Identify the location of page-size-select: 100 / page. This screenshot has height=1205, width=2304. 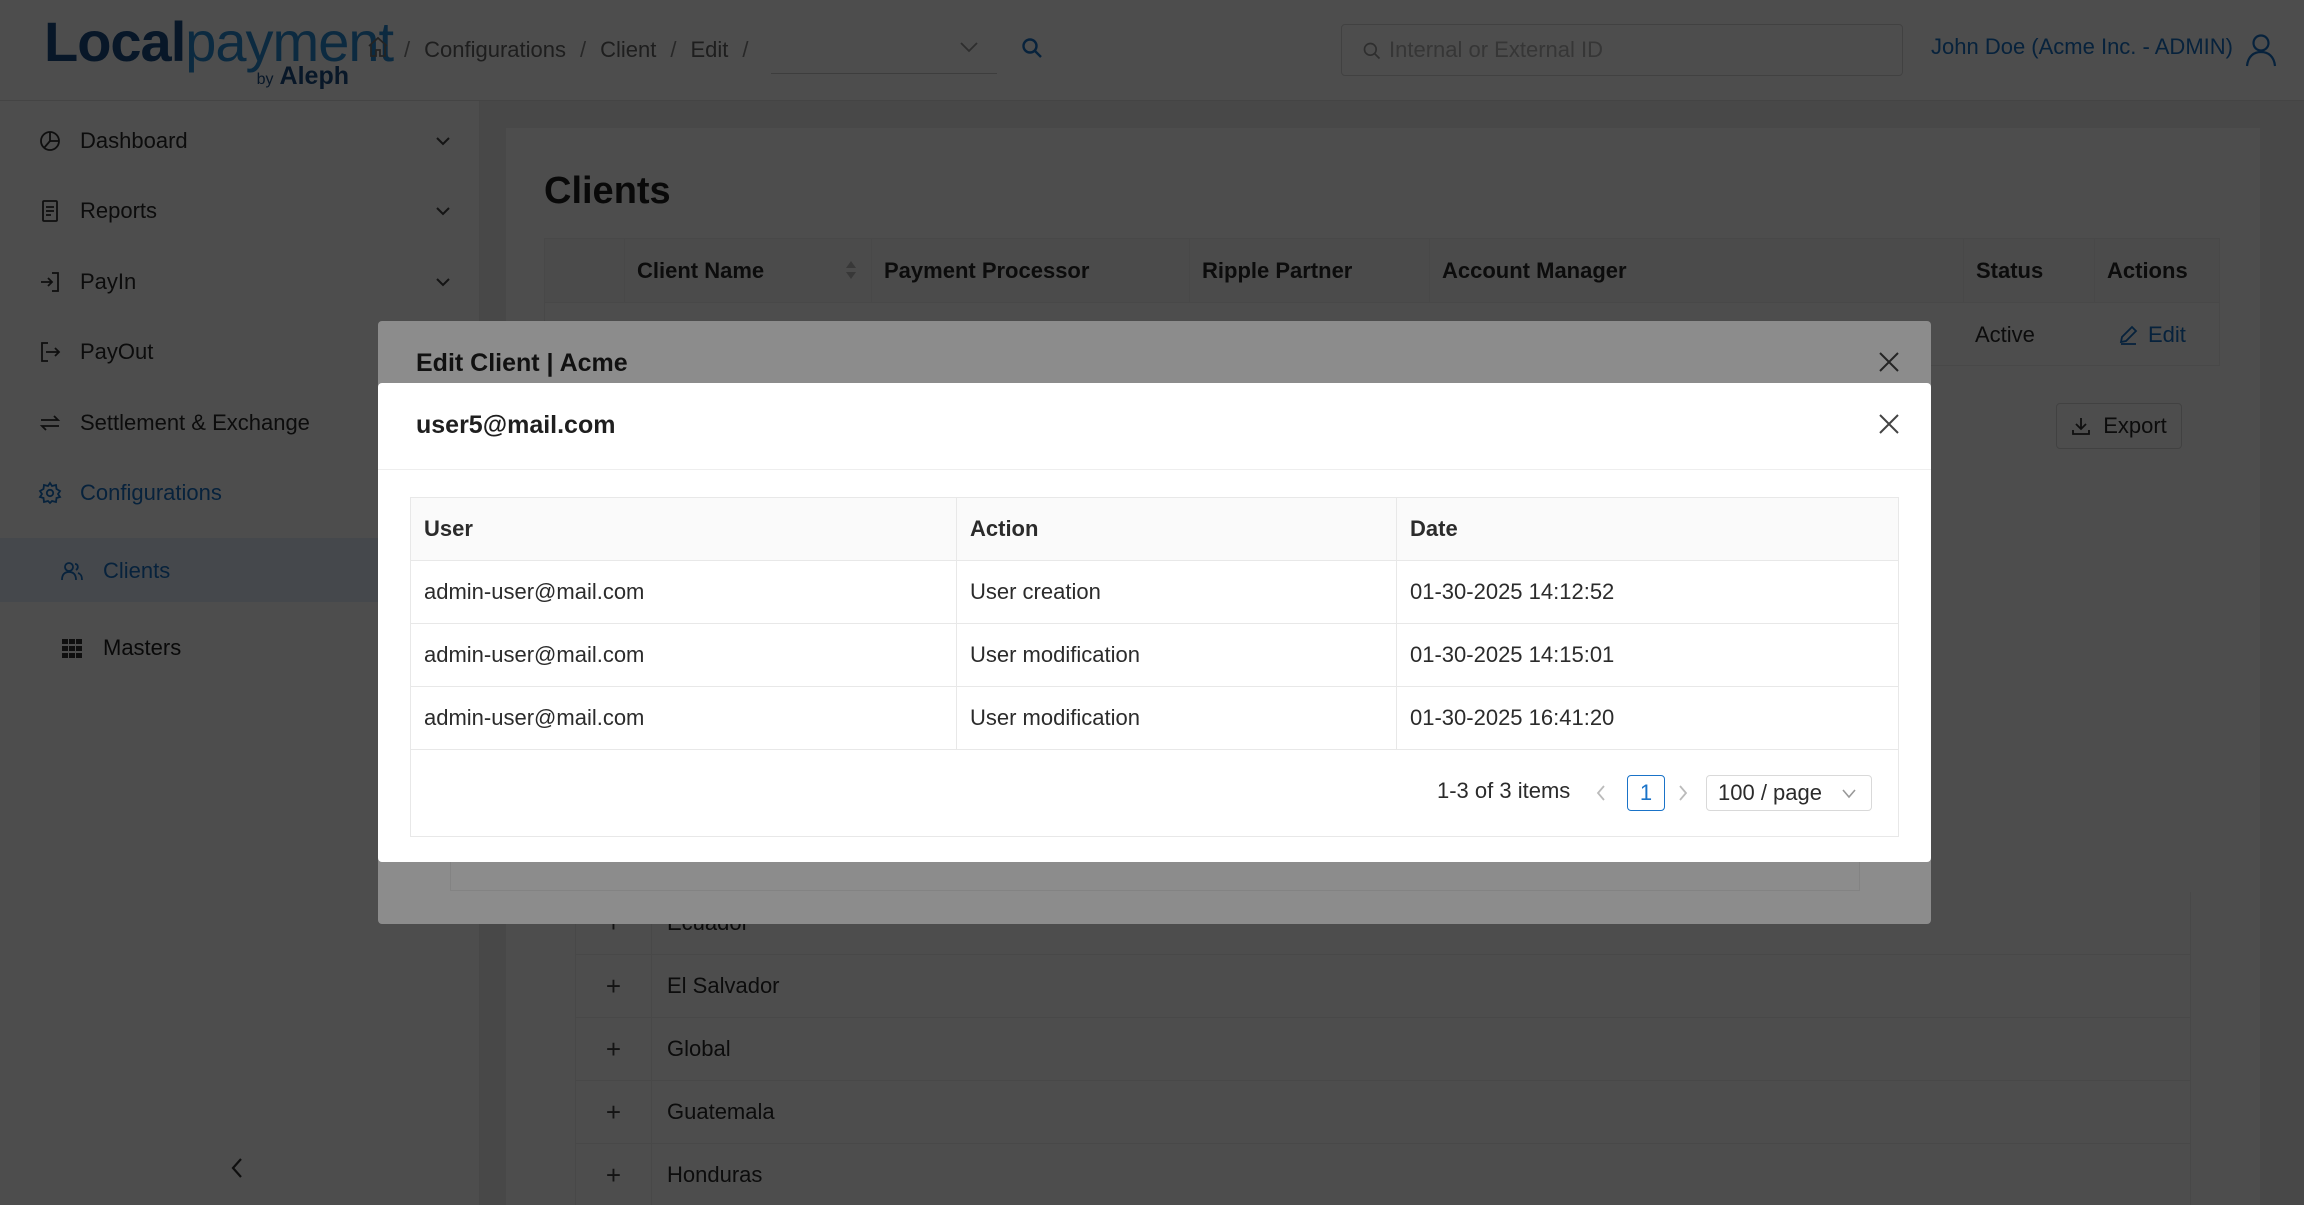
(1789, 793).